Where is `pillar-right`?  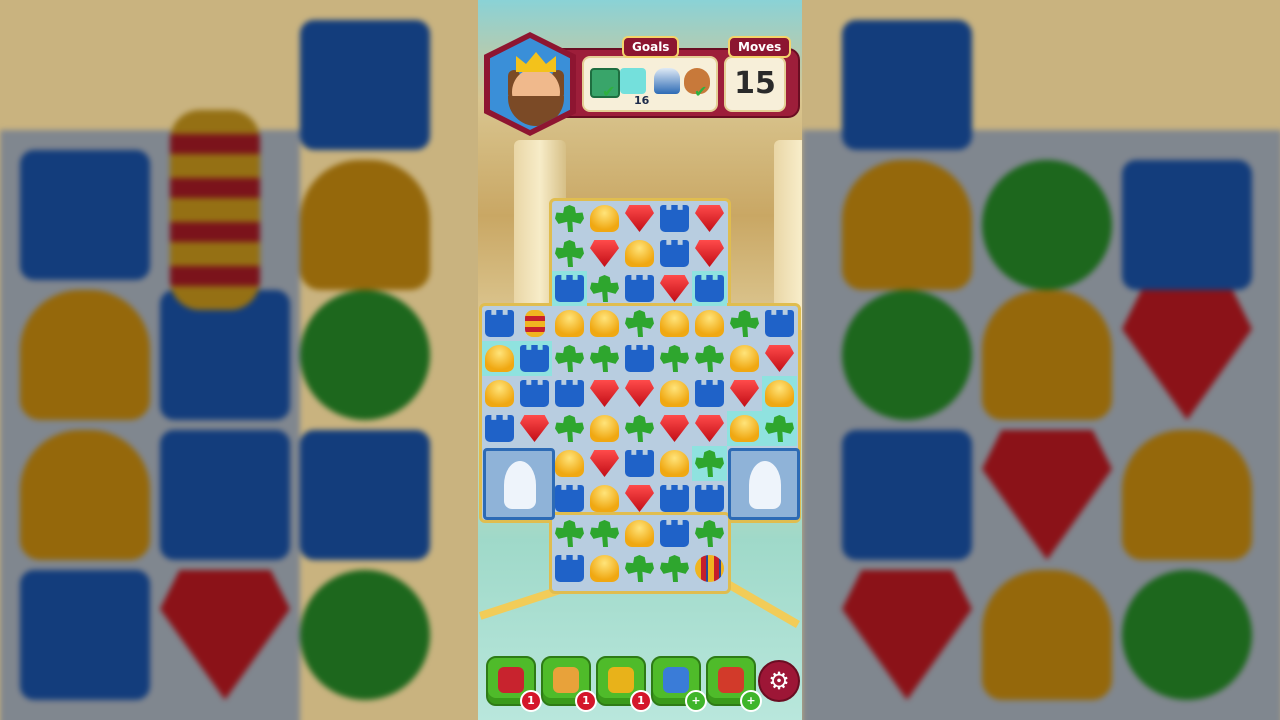
pillar-right is located at coordinates (788, 235).